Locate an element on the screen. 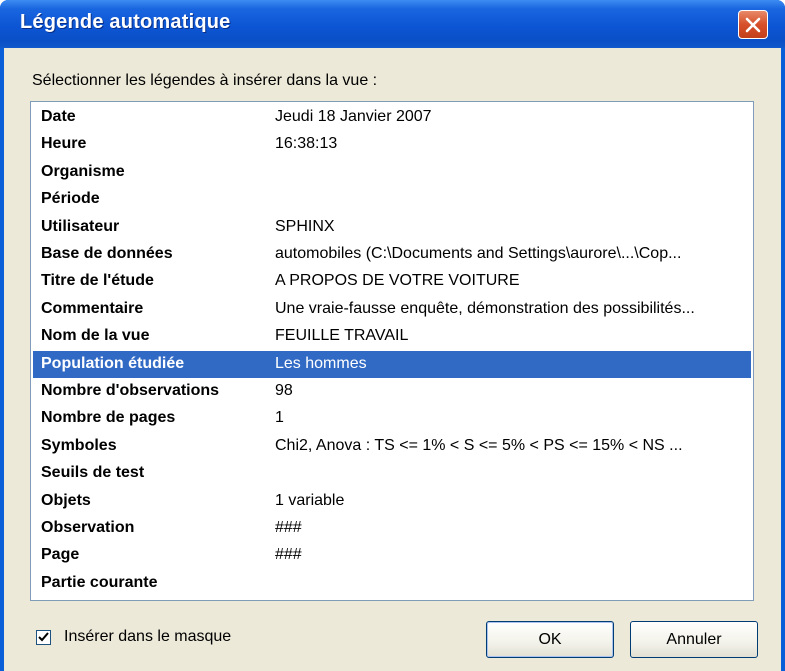 The width and height of the screenshot is (785, 671). close-button is located at coordinates (753, 24).